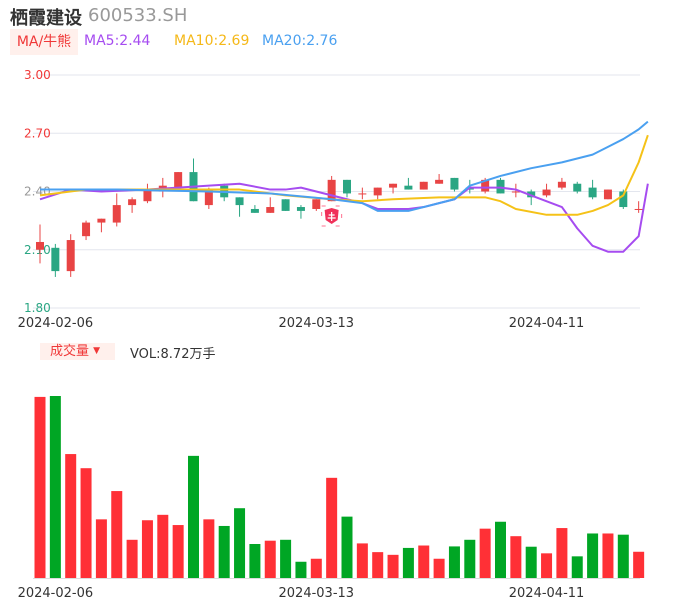 Image resolution: width=686 pixels, height=606 pixels. I want to click on x-tick-label: 2024-03-13, so click(317, 323).